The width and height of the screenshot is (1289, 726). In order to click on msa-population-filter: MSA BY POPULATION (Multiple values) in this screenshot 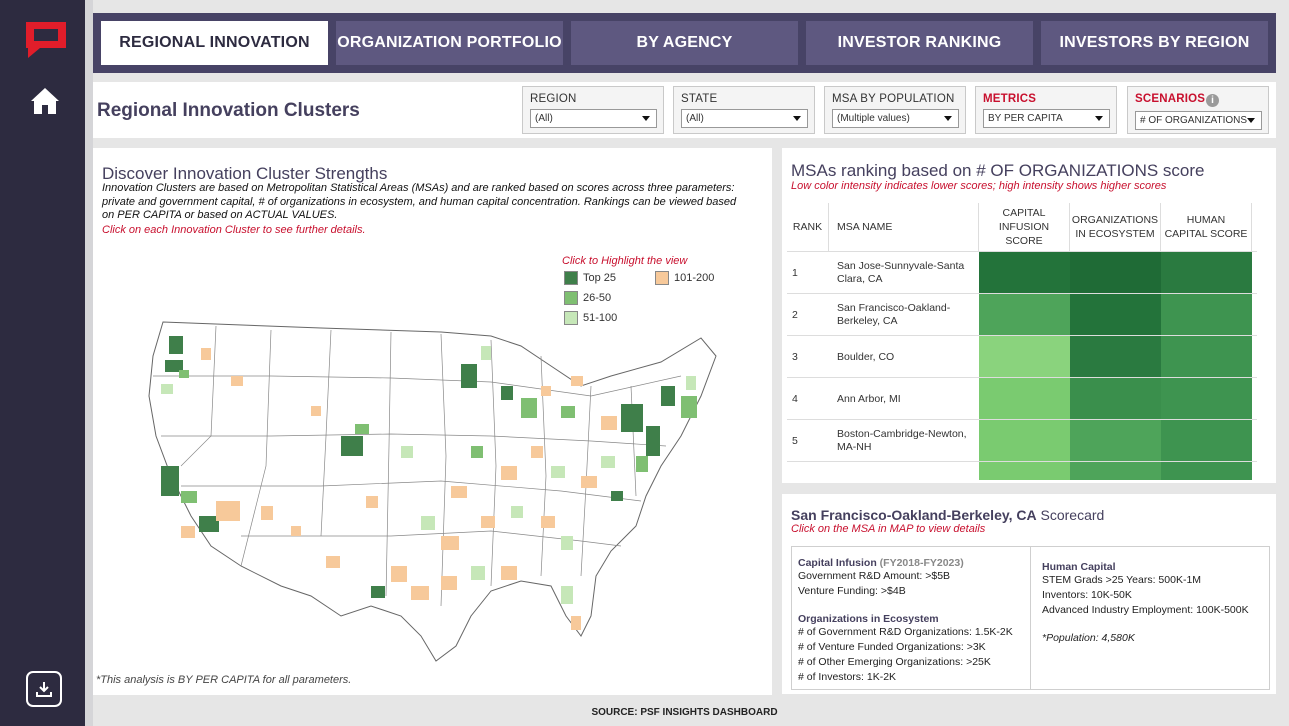, I will do `click(895, 110)`.